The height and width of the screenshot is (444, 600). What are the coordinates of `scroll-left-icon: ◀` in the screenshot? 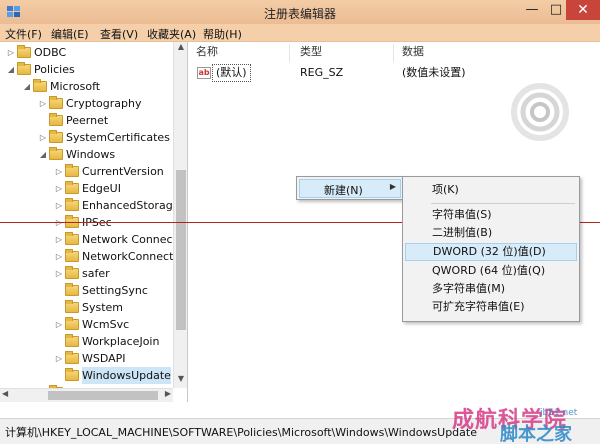 It's located at (5, 393).